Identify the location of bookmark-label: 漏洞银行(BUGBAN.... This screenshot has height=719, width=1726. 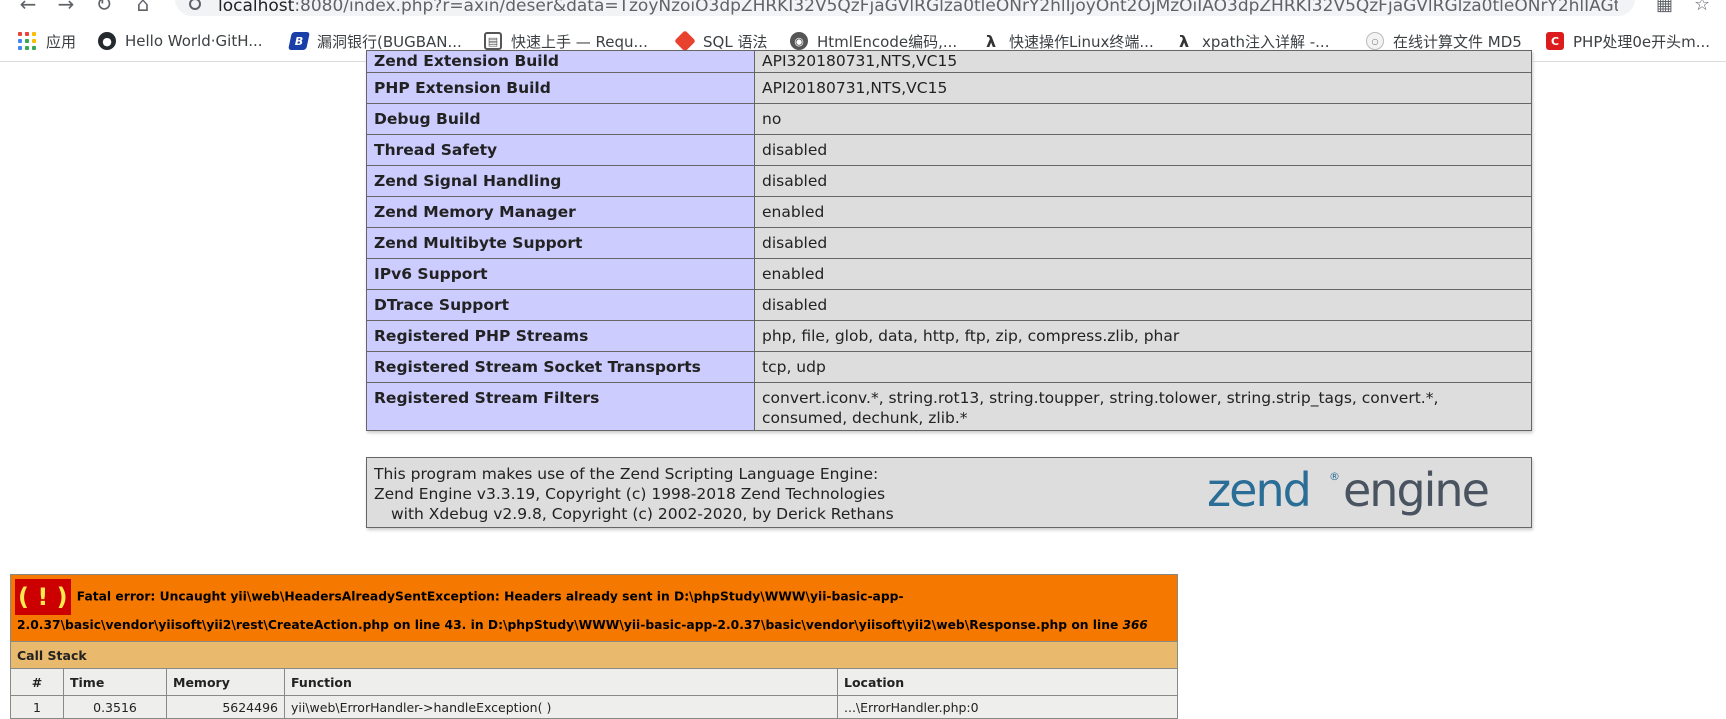
(389, 41).